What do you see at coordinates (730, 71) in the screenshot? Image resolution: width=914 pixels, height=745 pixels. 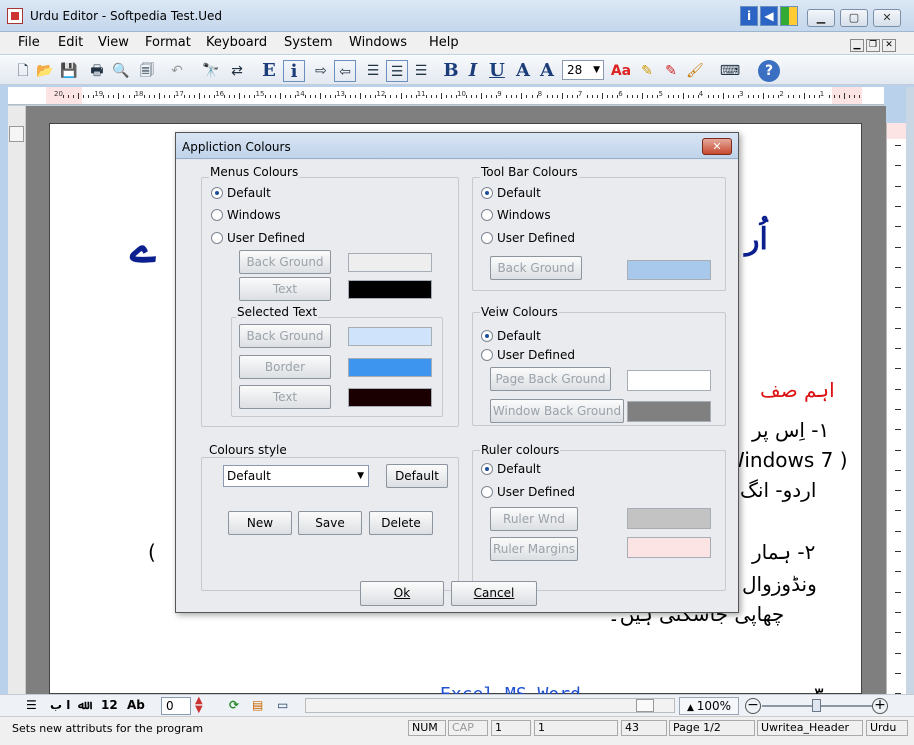 I see `keyboard-icon: ⌨` at bounding box center [730, 71].